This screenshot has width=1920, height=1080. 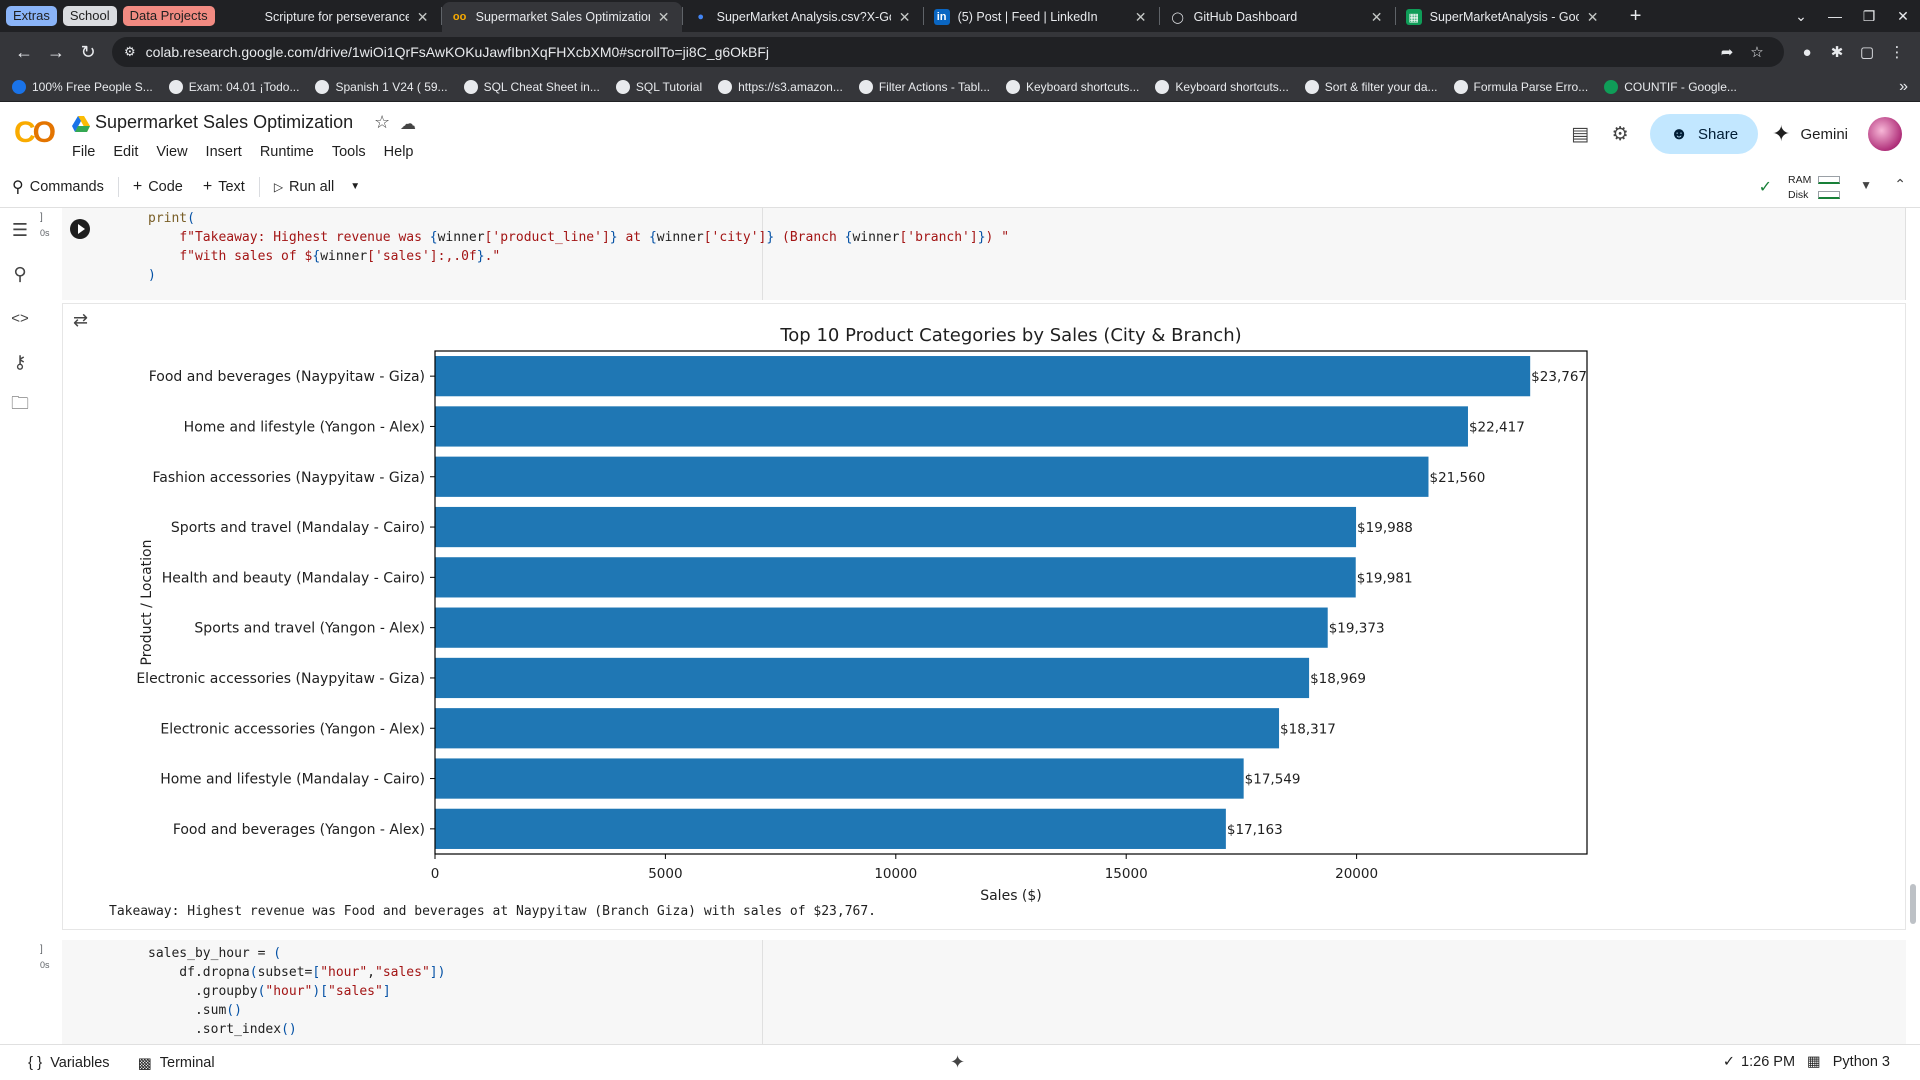 What do you see at coordinates (1768, 1062) in the screenshot?
I see `status-time: 1:26 PM` at bounding box center [1768, 1062].